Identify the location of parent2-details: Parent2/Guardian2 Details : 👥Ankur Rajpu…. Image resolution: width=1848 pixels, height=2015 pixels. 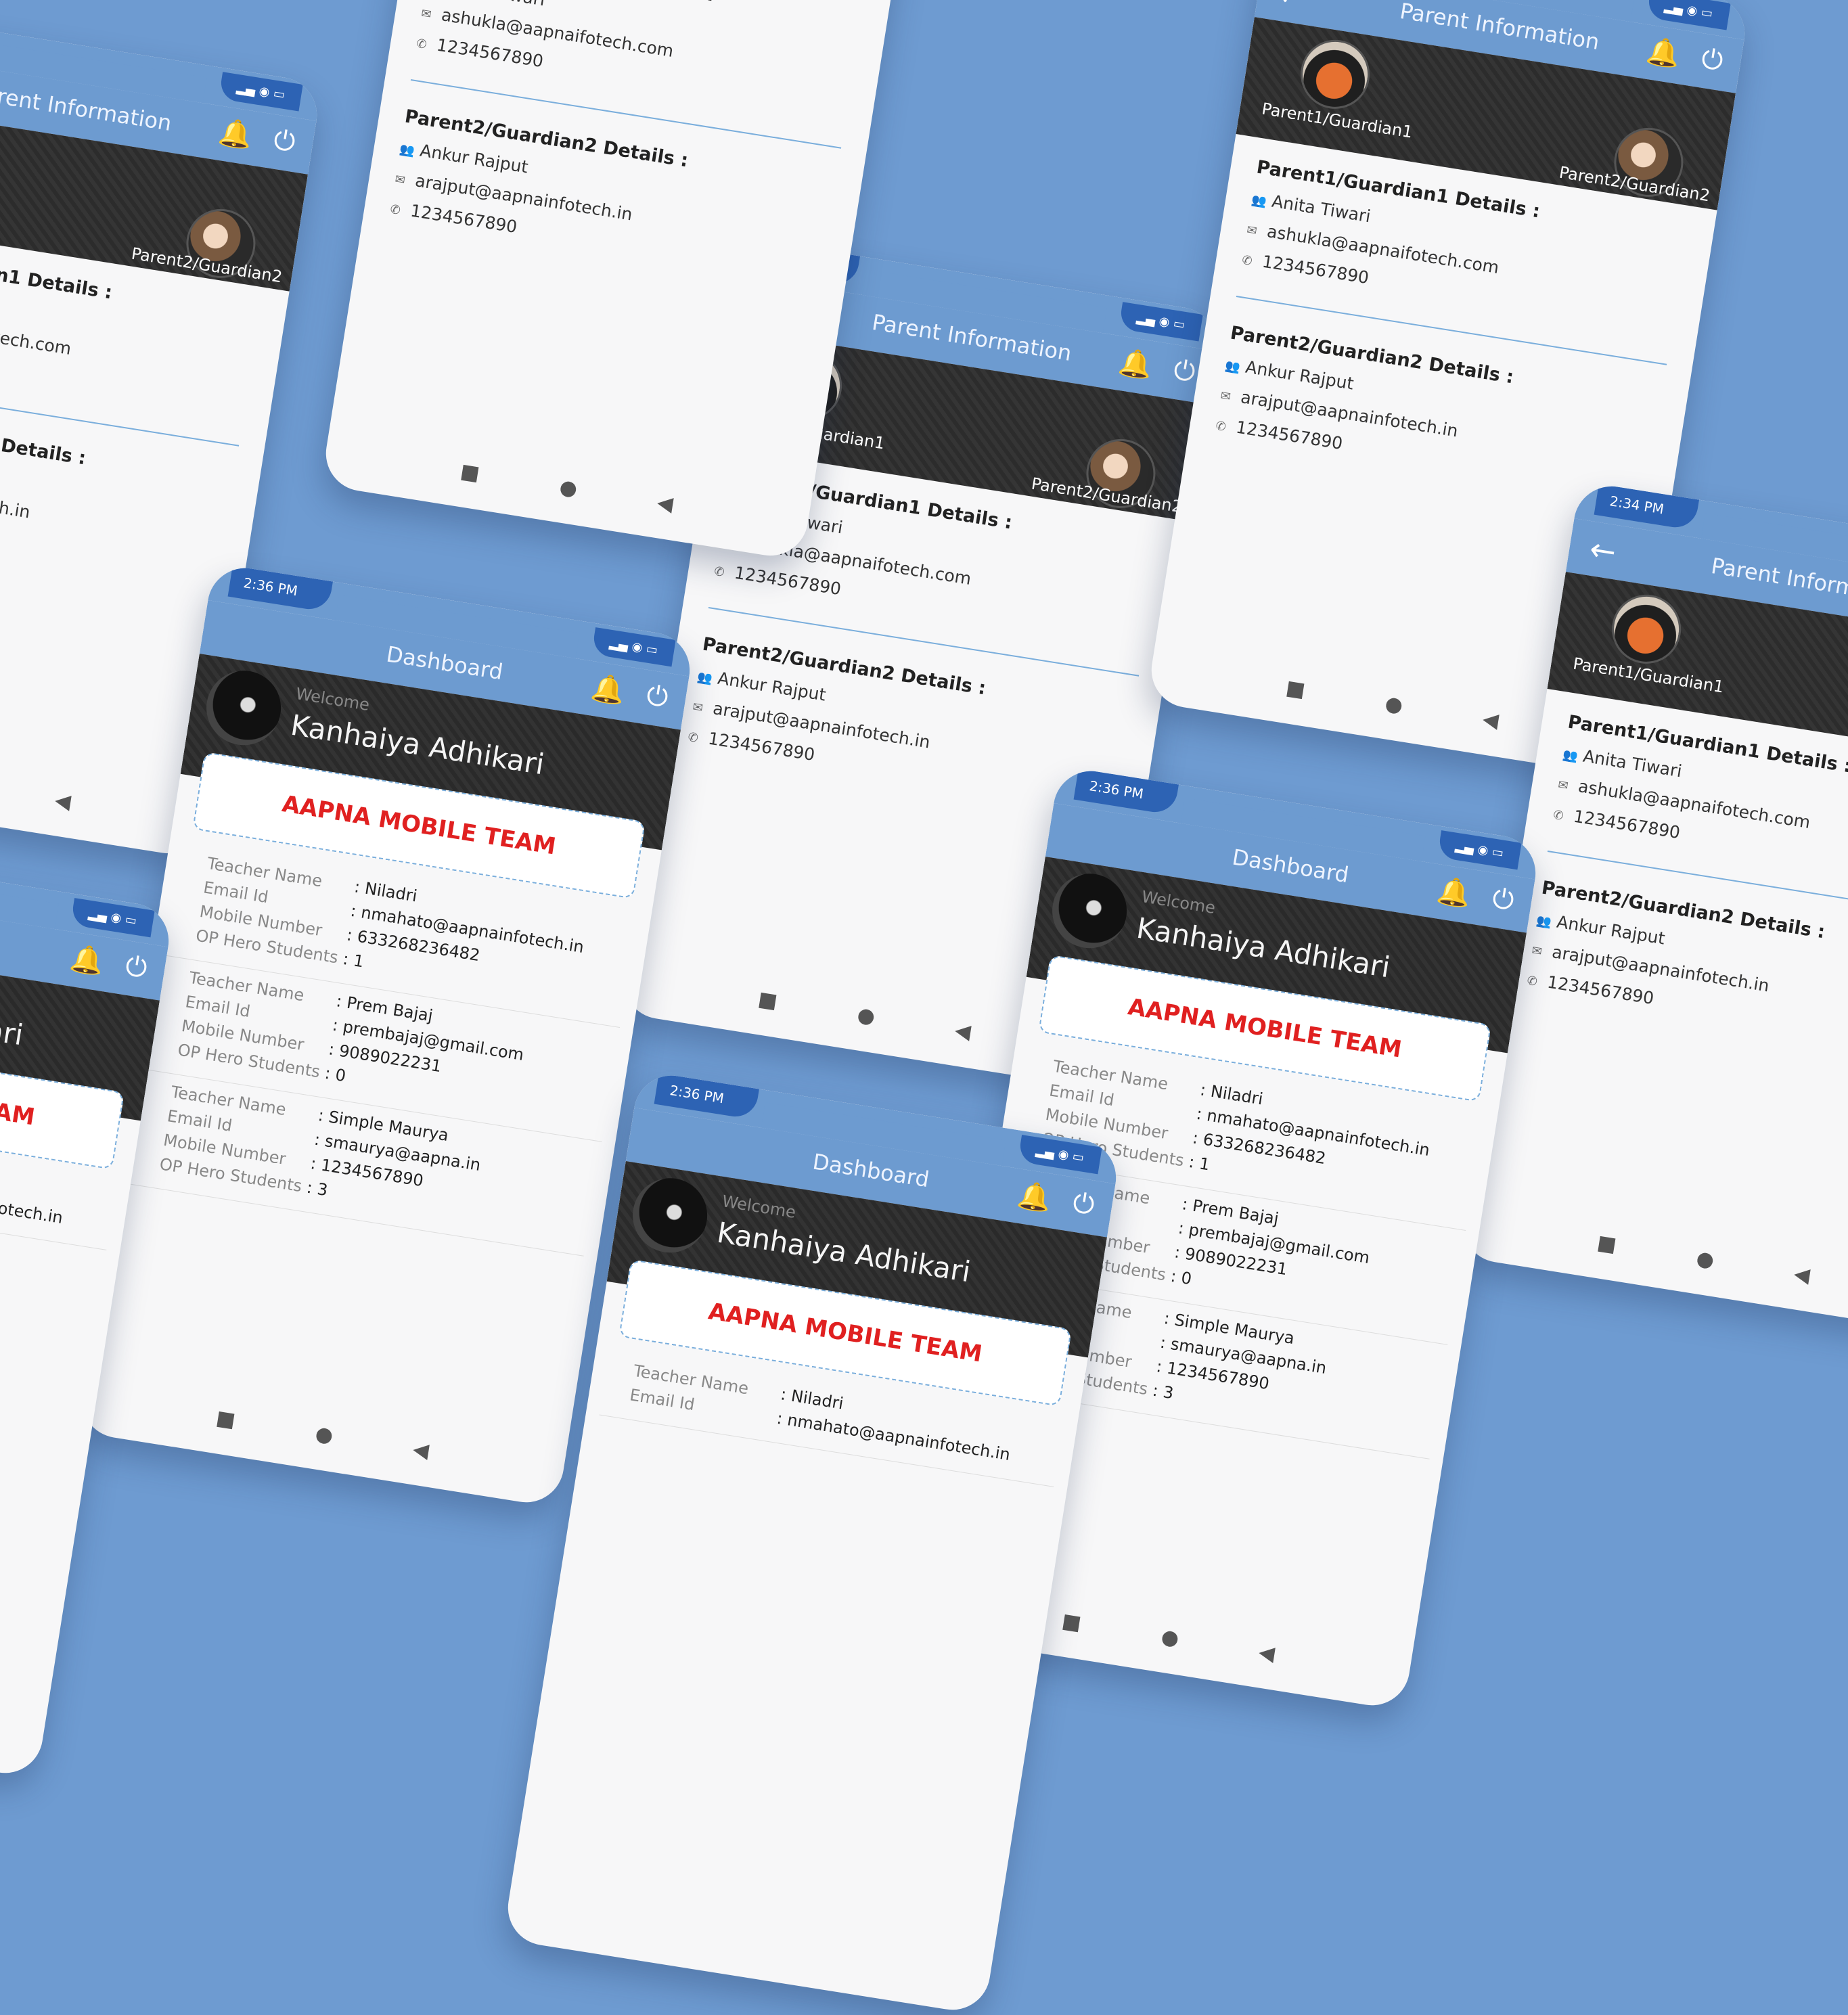
(1673, 966).